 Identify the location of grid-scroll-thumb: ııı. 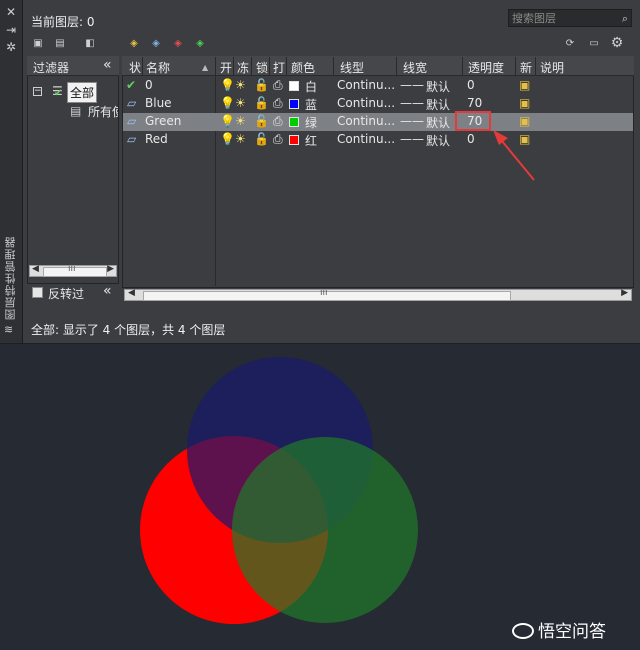
(327, 294).